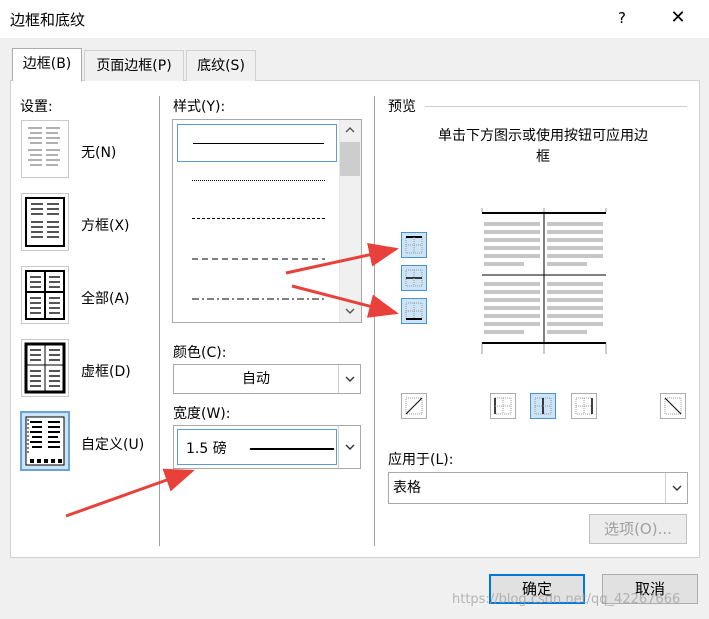 This screenshot has width=709, height=619. Describe the element at coordinates (350, 311) in the screenshot. I see `scroll-down-icon` at that location.